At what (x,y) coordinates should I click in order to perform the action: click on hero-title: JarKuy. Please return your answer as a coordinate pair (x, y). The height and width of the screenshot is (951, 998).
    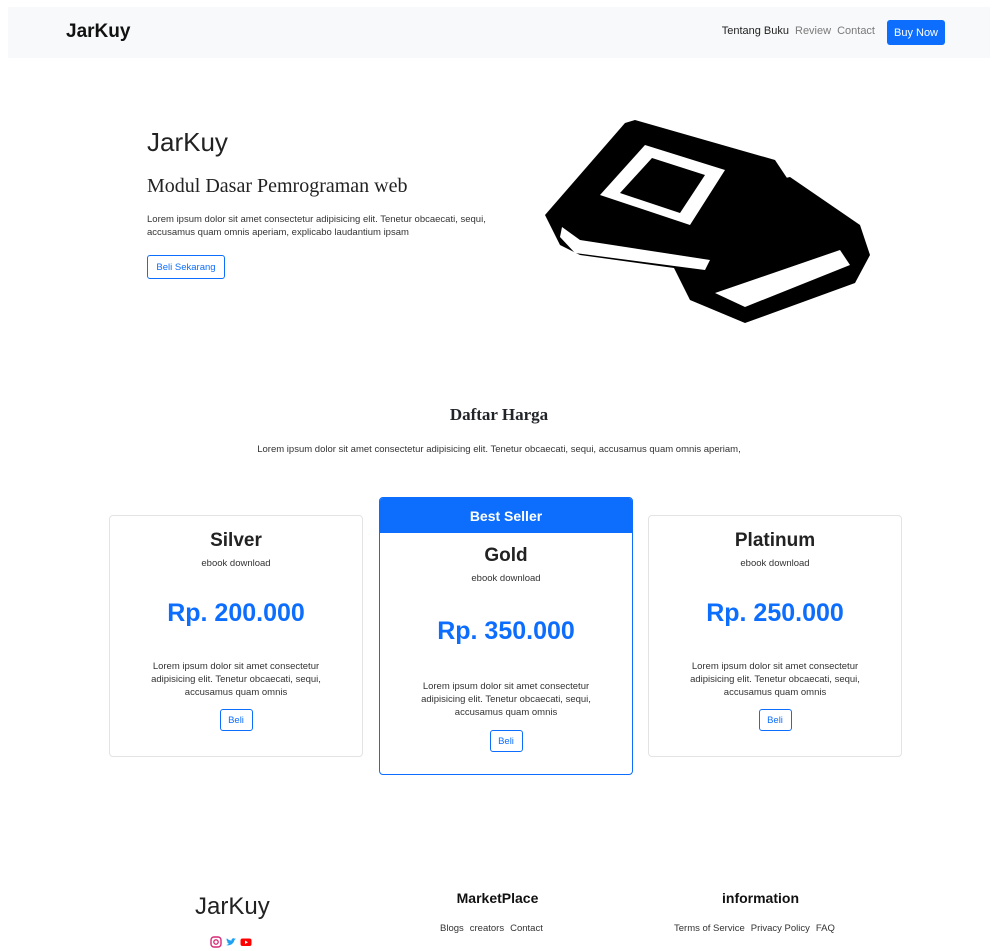
    Looking at the image, I should click on (187, 142).